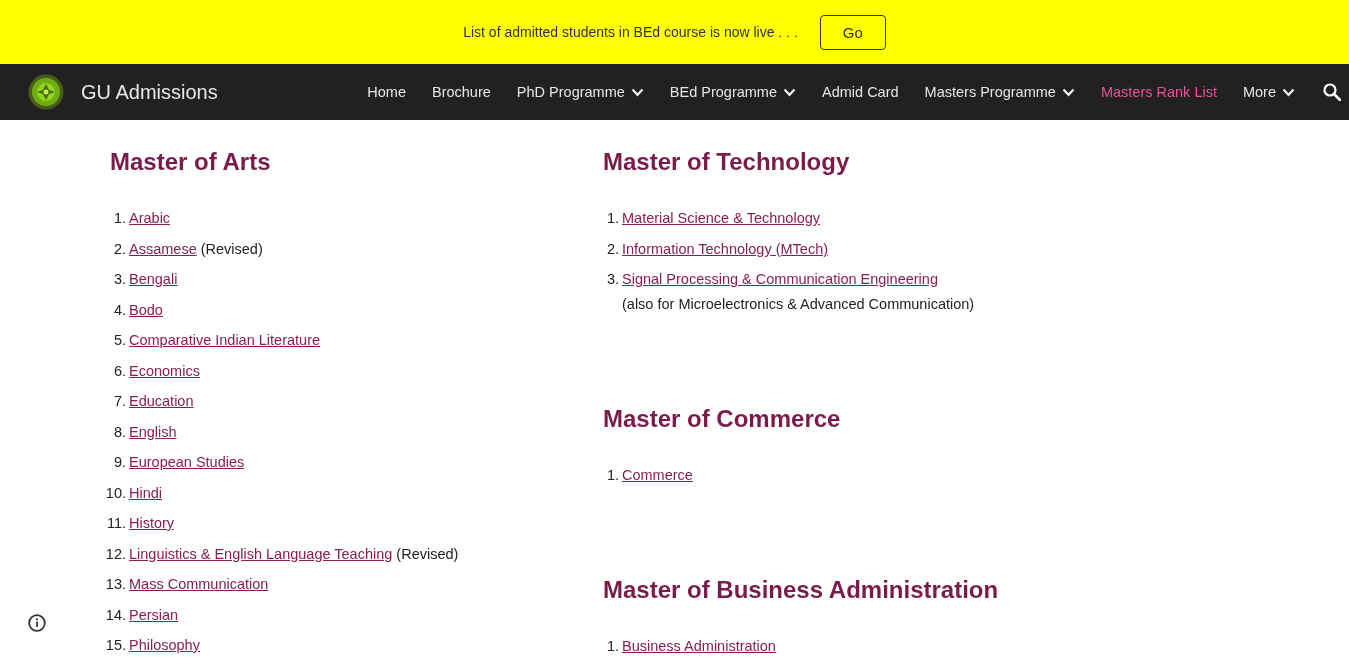  Describe the element at coordinates (146, 309) in the screenshot. I see `course-link: Bodo` at that location.